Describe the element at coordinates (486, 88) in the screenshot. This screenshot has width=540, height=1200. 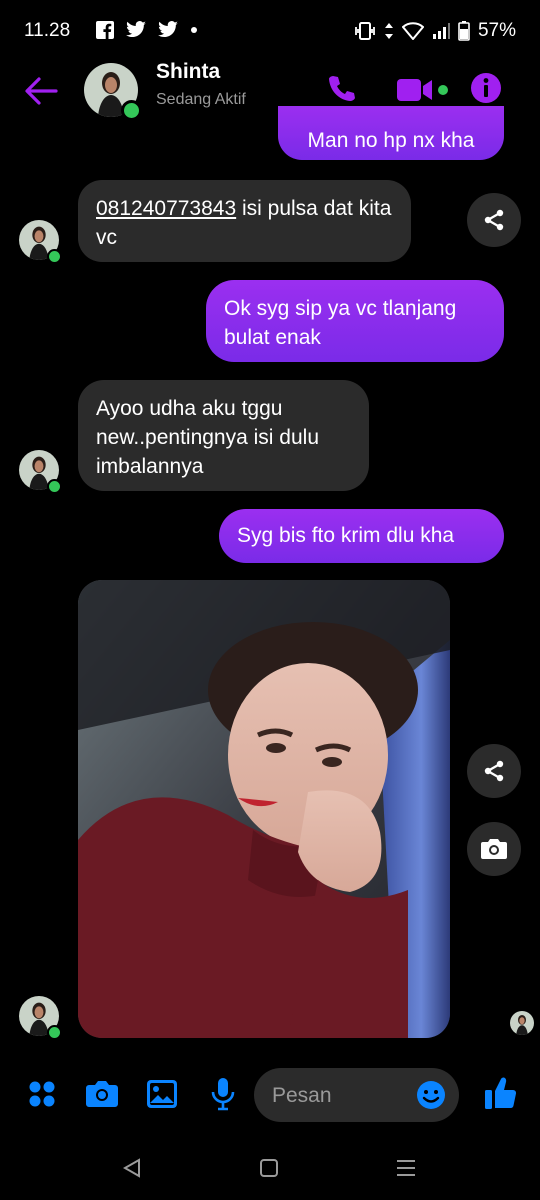
I see `info-icon` at that location.